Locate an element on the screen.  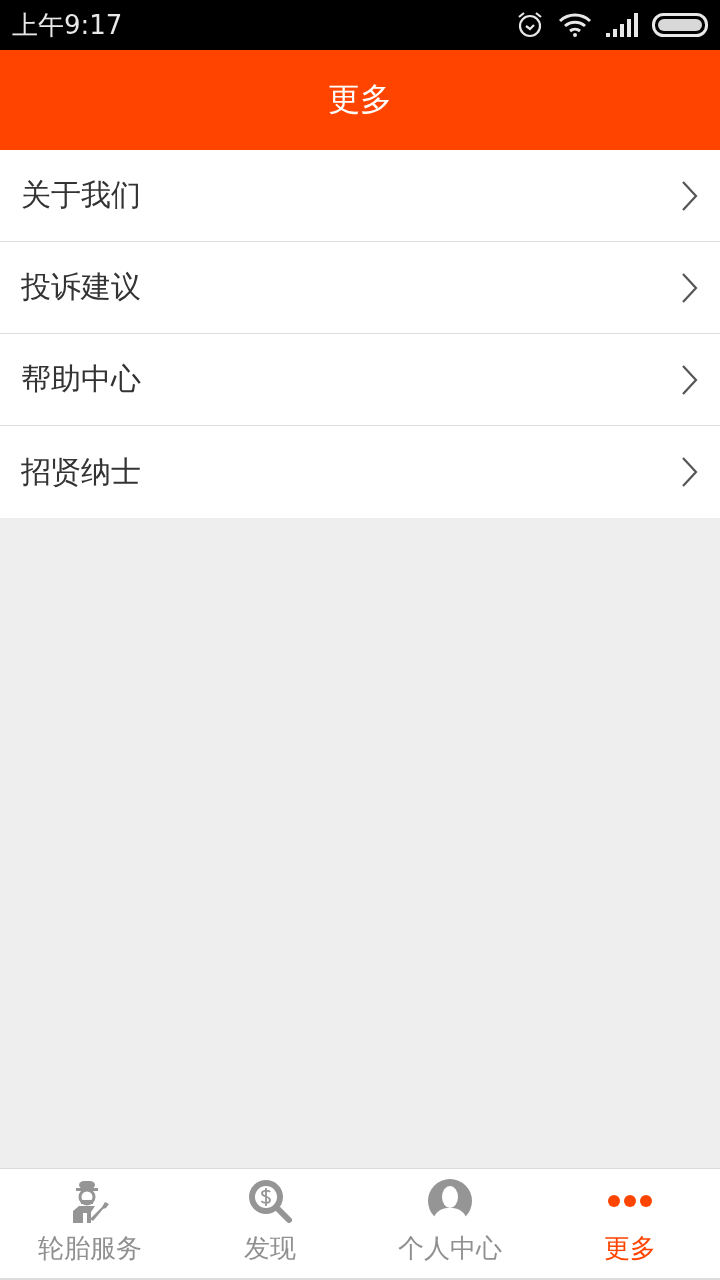
menu-item: 招贤纳士 is located at coordinates (360, 472).